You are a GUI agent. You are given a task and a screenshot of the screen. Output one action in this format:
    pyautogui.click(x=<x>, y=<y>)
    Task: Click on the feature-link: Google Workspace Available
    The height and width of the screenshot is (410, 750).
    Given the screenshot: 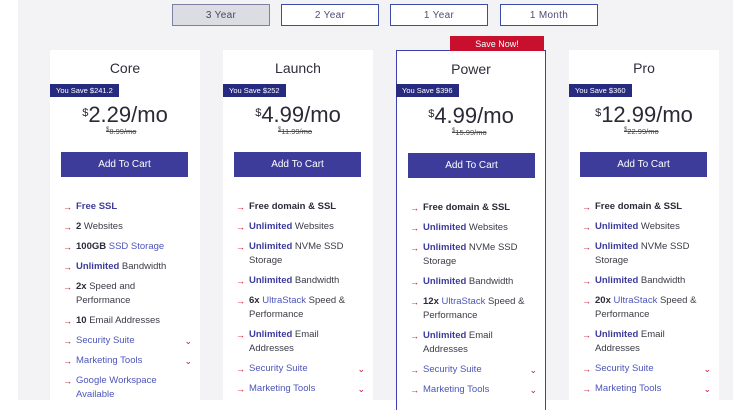 What is the action you would take?
    pyautogui.click(x=116, y=387)
    